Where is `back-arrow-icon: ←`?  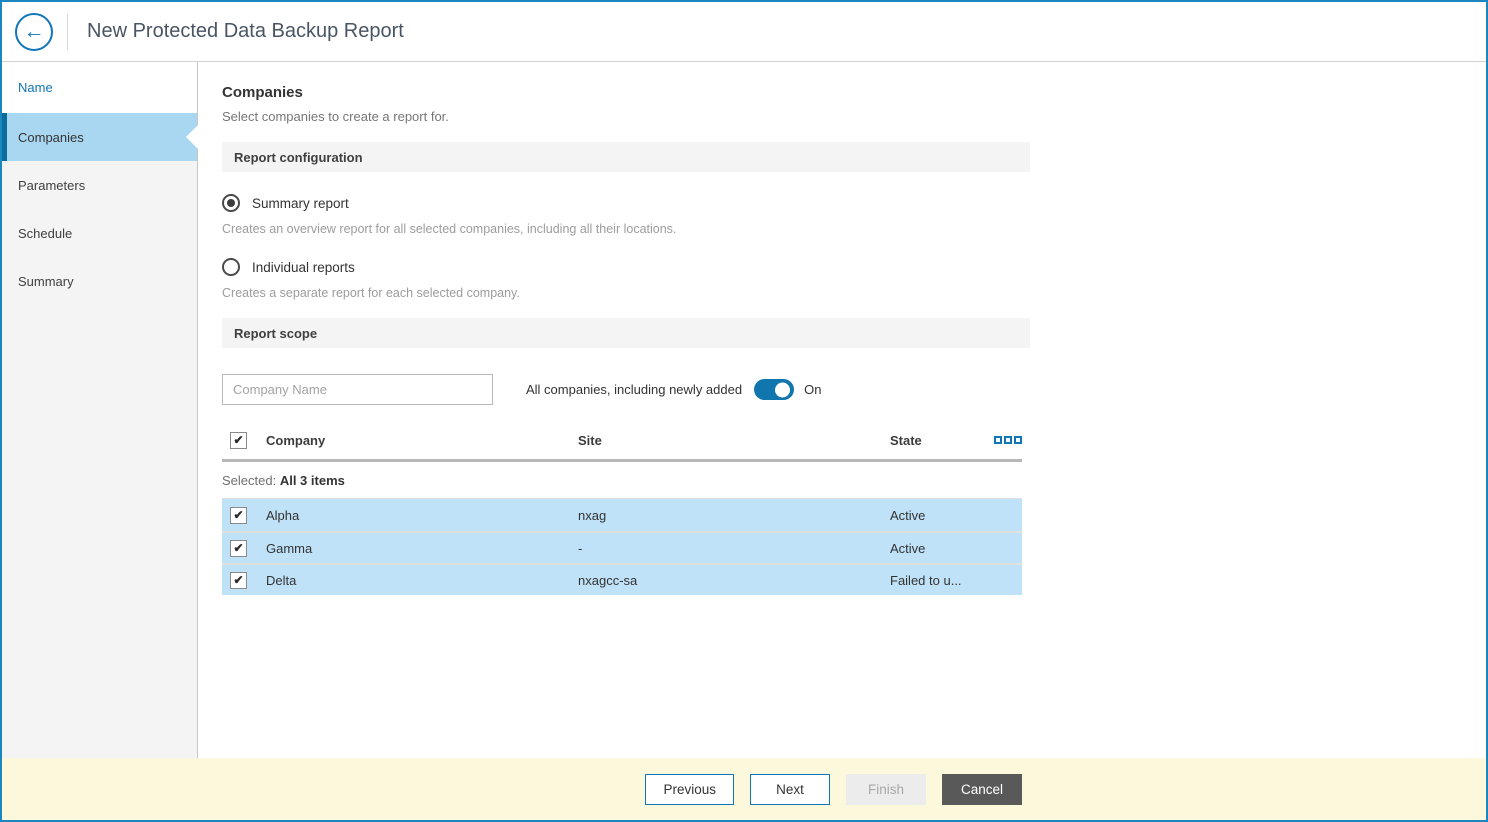 back-arrow-icon: ← is located at coordinates (34, 31).